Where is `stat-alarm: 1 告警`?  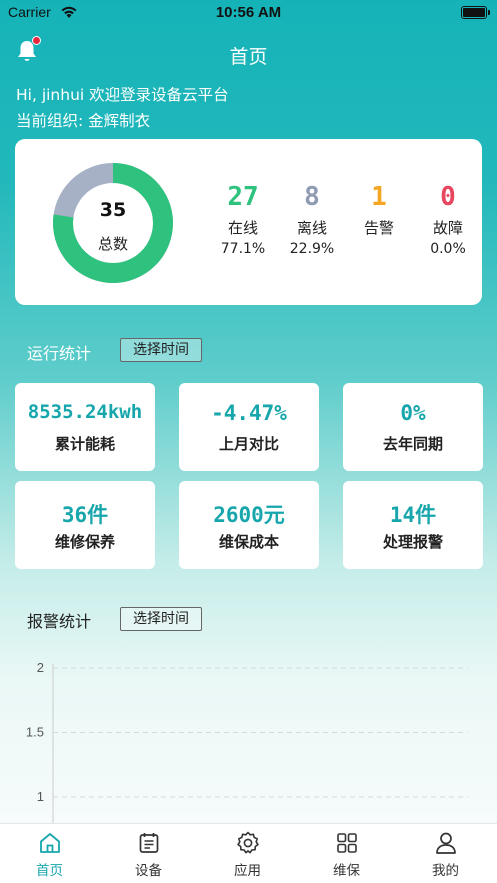
stat-alarm: 1 告警 is located at coordinates (379, 222).